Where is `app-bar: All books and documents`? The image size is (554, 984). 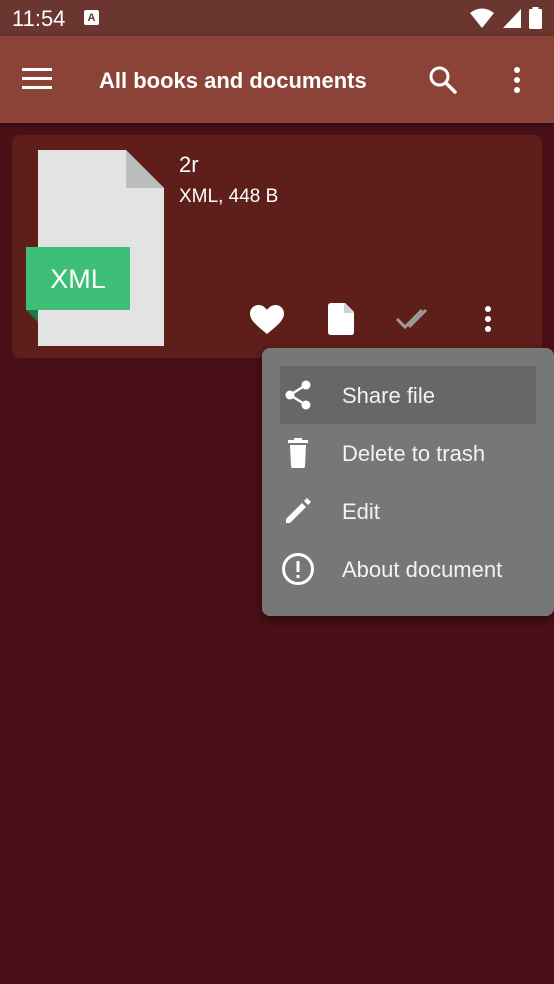 app-bar: All books and documents is located at coordinates (277, 79).